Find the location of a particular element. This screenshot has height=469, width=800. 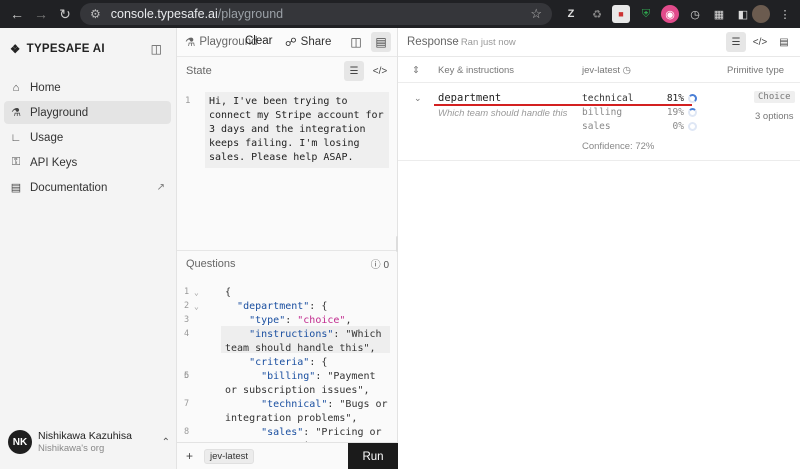

split-view-icon: ◫ is located at coordinates (356, 42).